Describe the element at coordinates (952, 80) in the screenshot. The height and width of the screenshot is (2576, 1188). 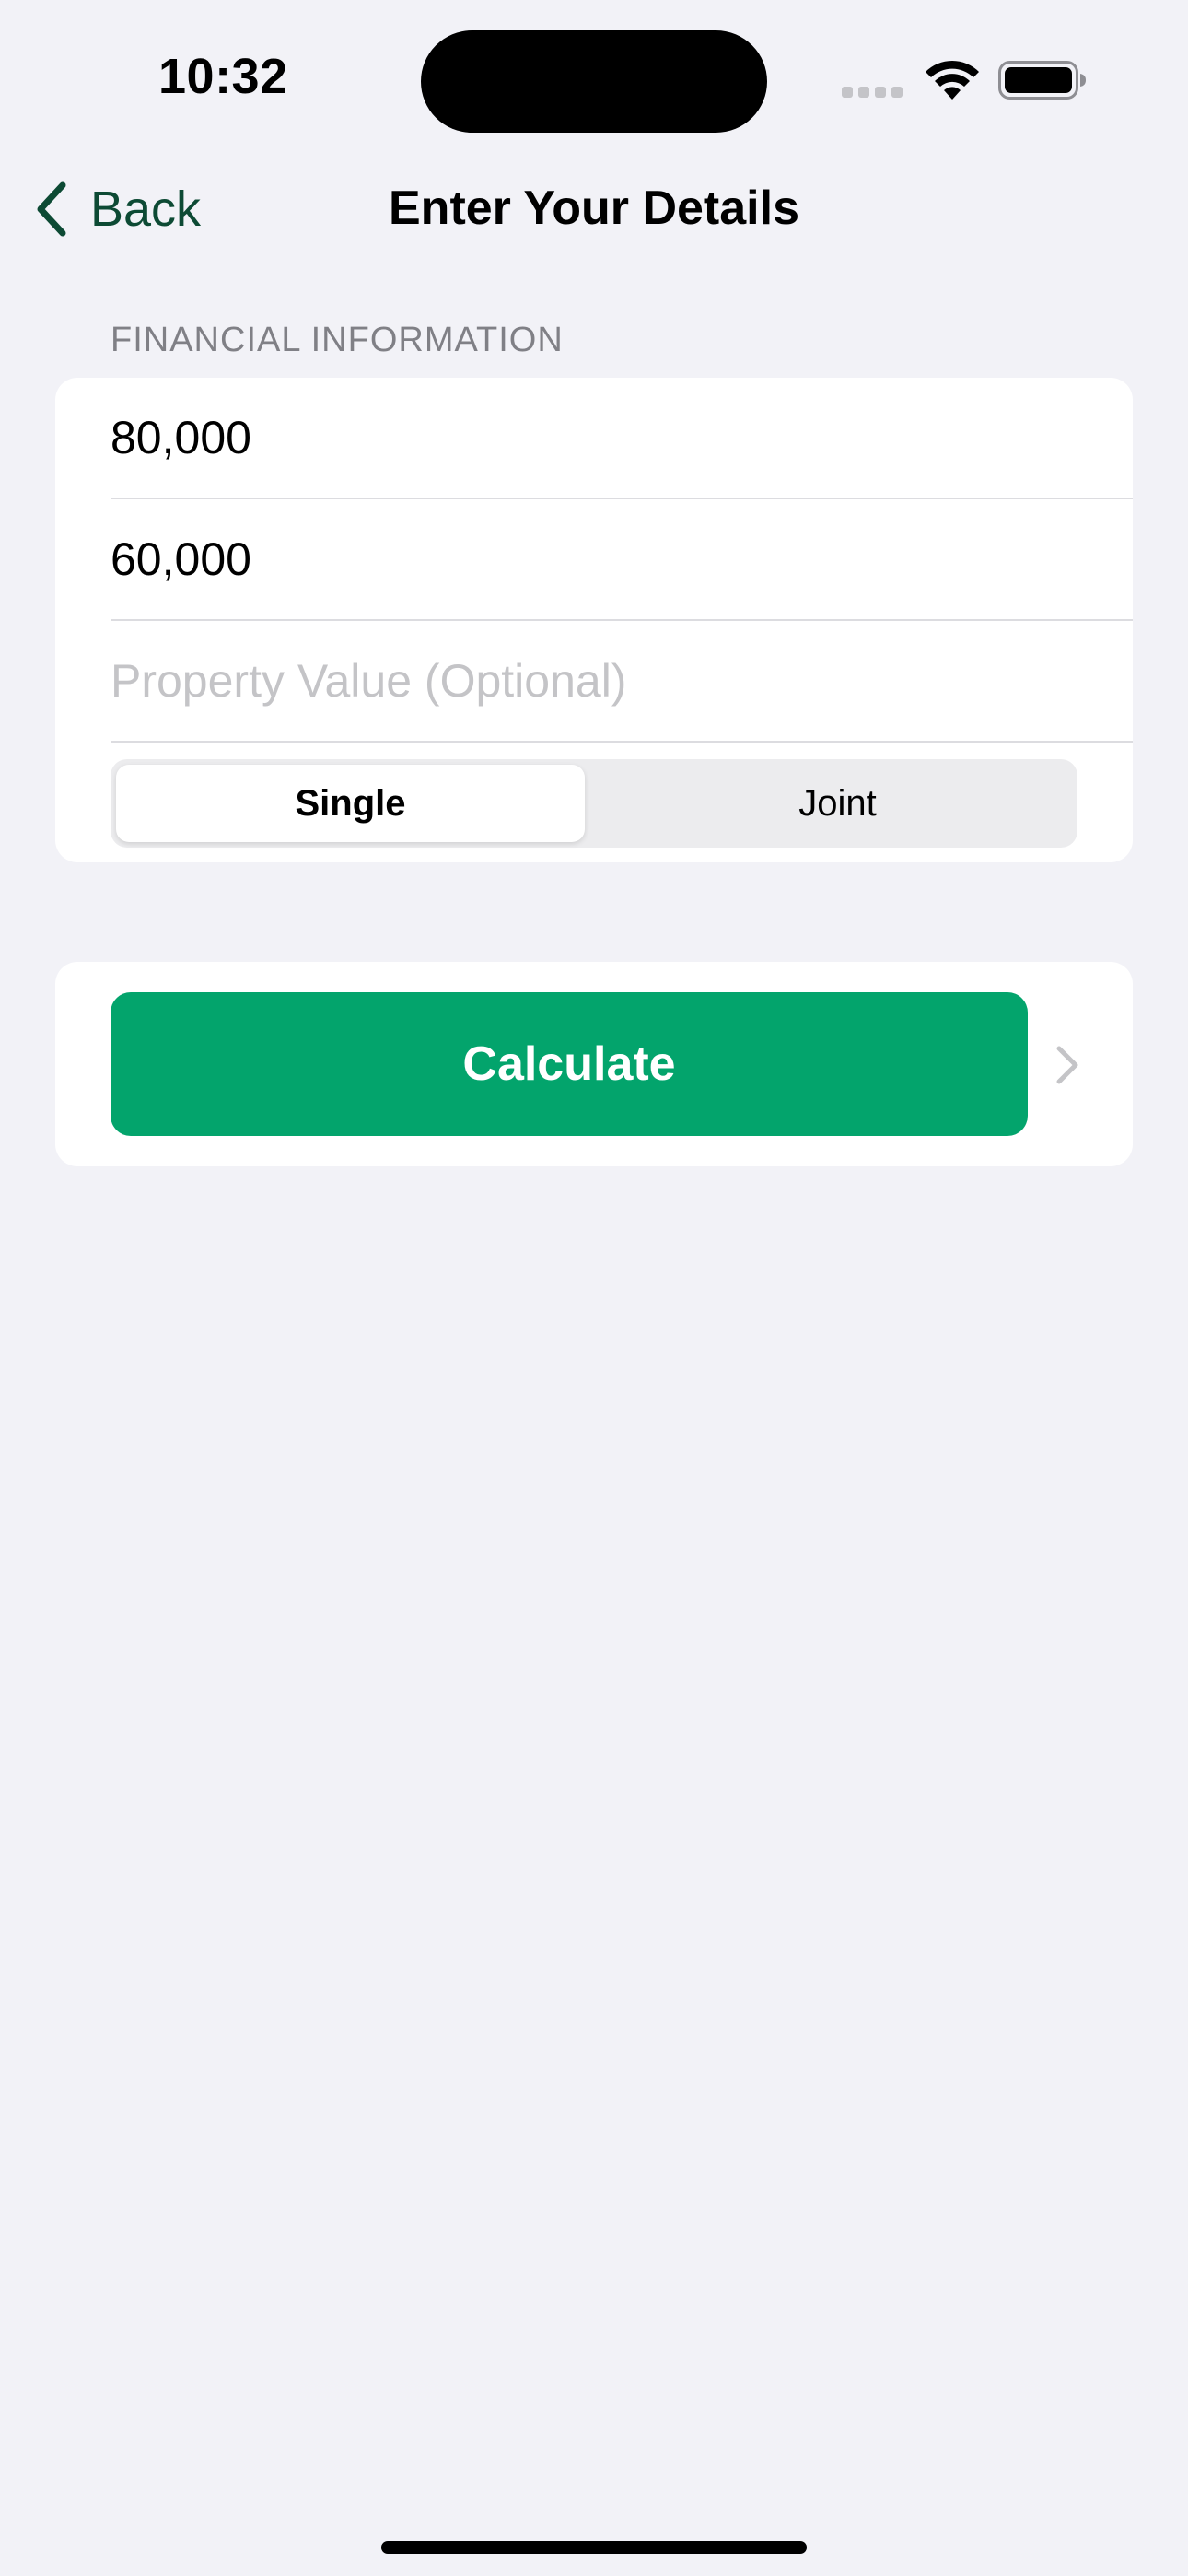
I see `wifi-icon` at that location.